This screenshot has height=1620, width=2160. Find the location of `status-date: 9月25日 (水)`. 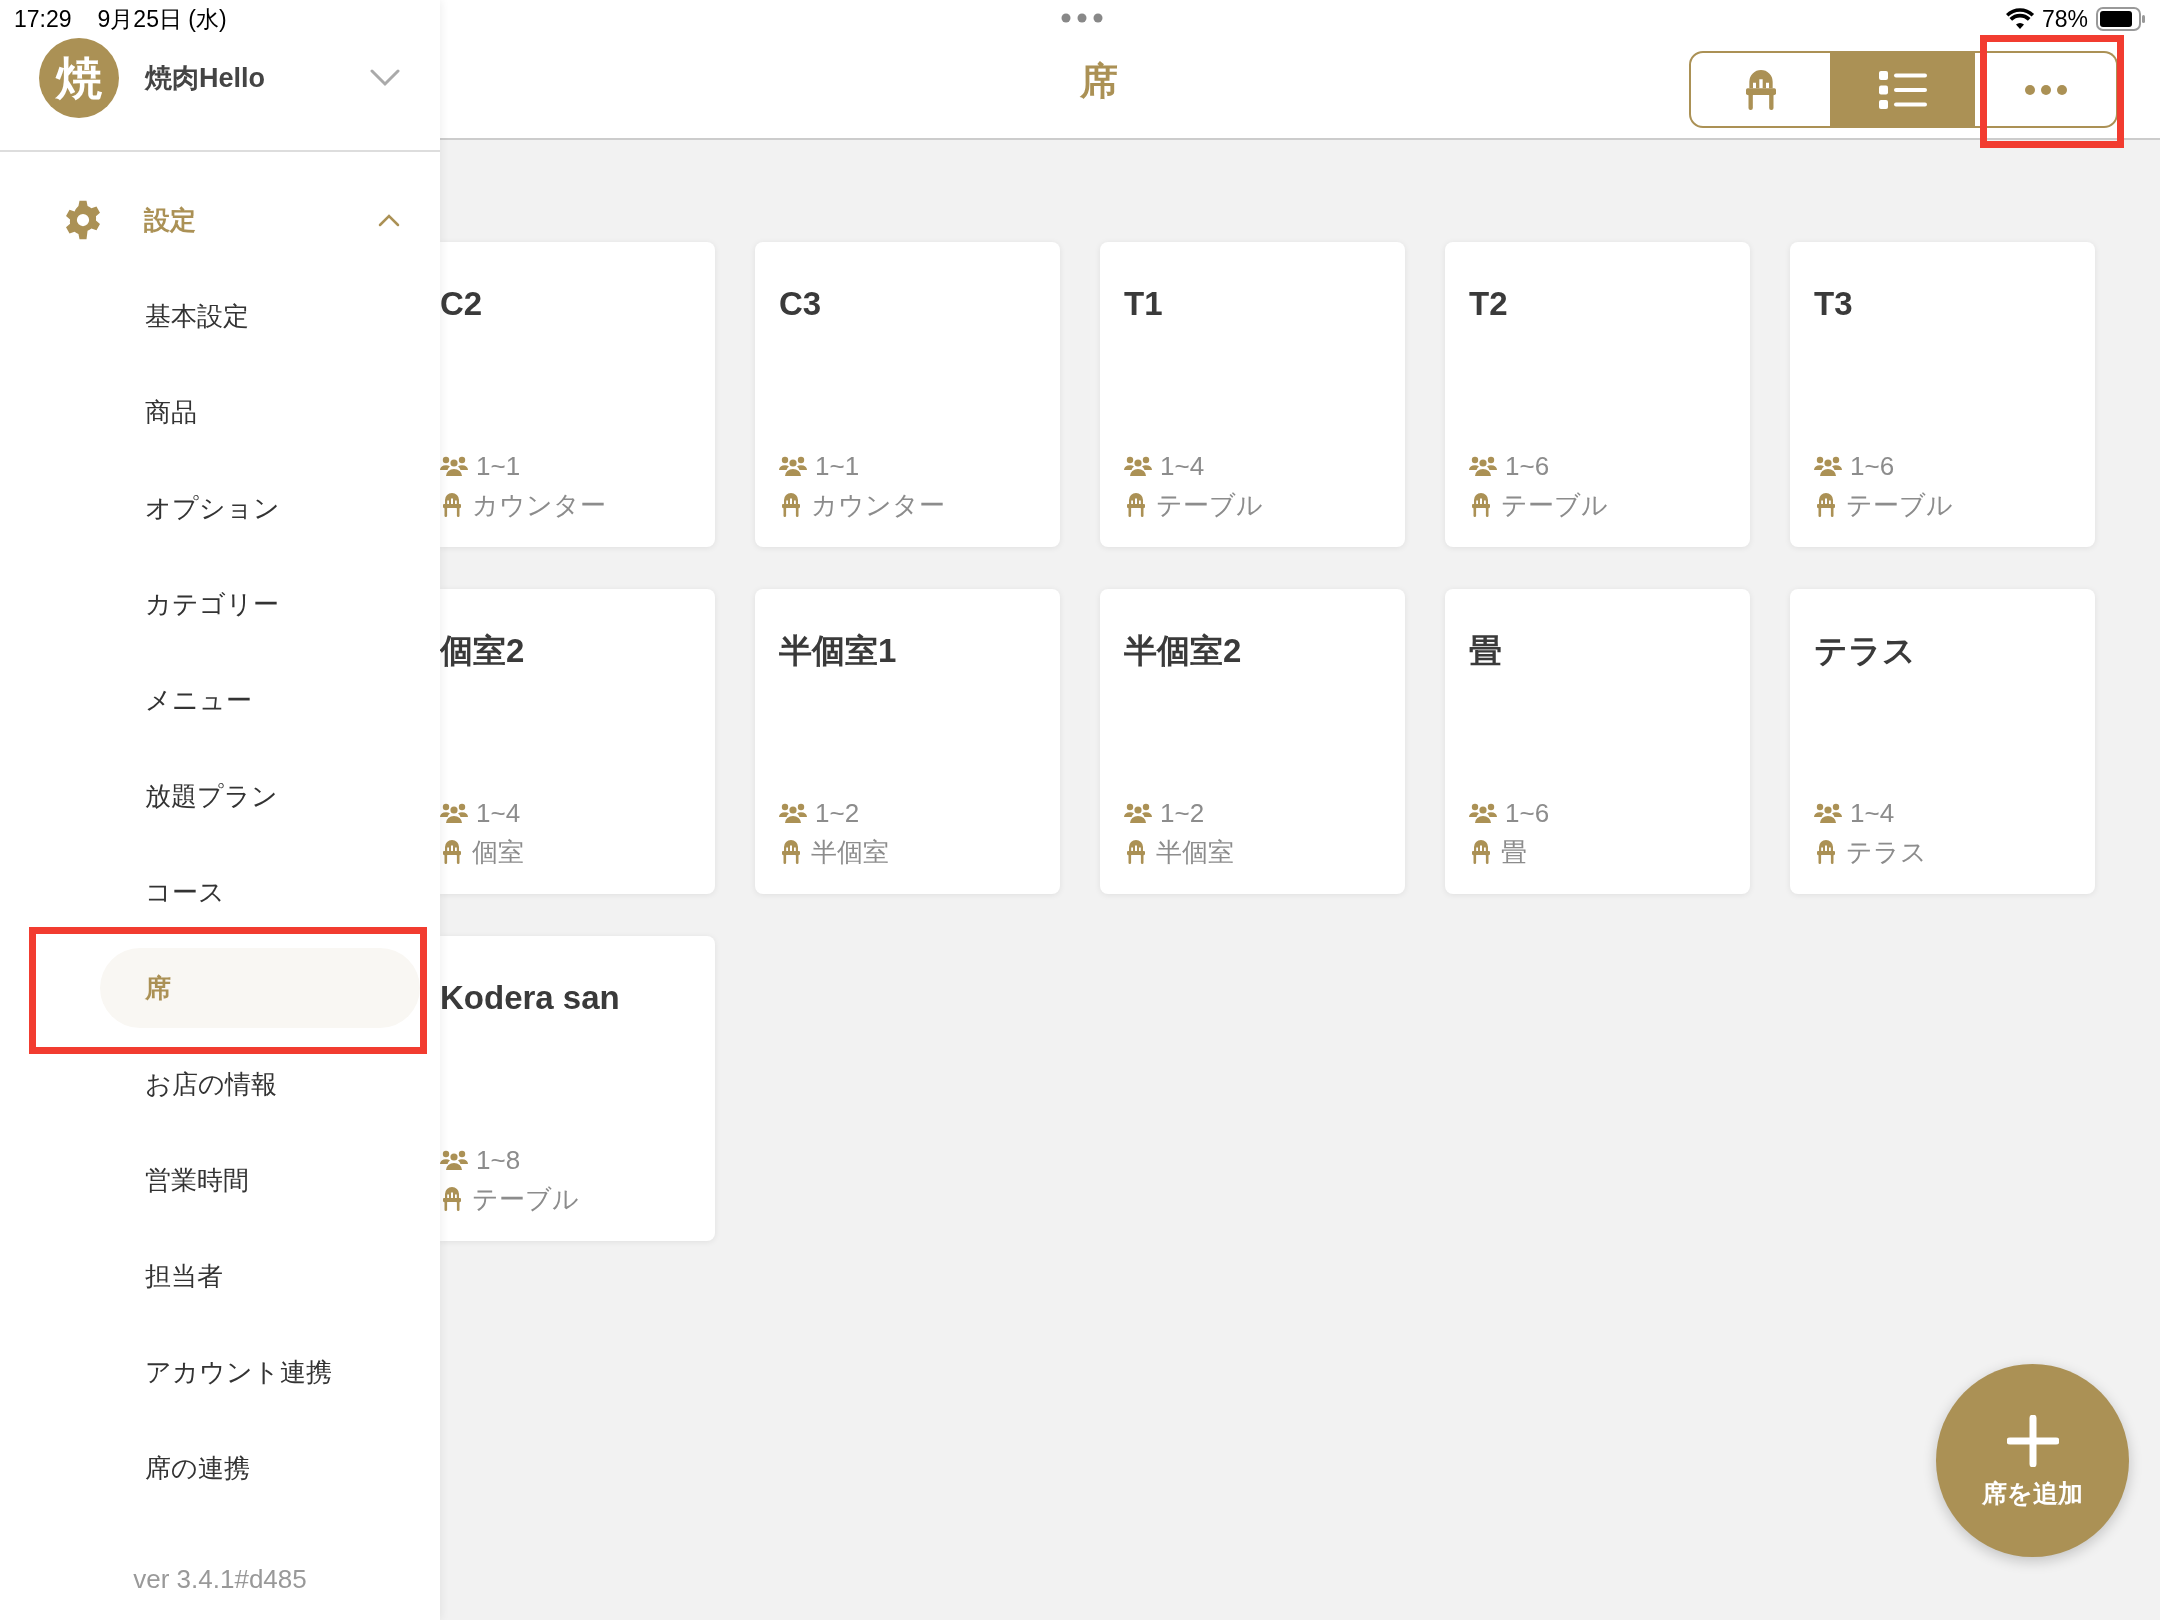

status-date: 9月25日 (水) is located at coordinates (162, 19).